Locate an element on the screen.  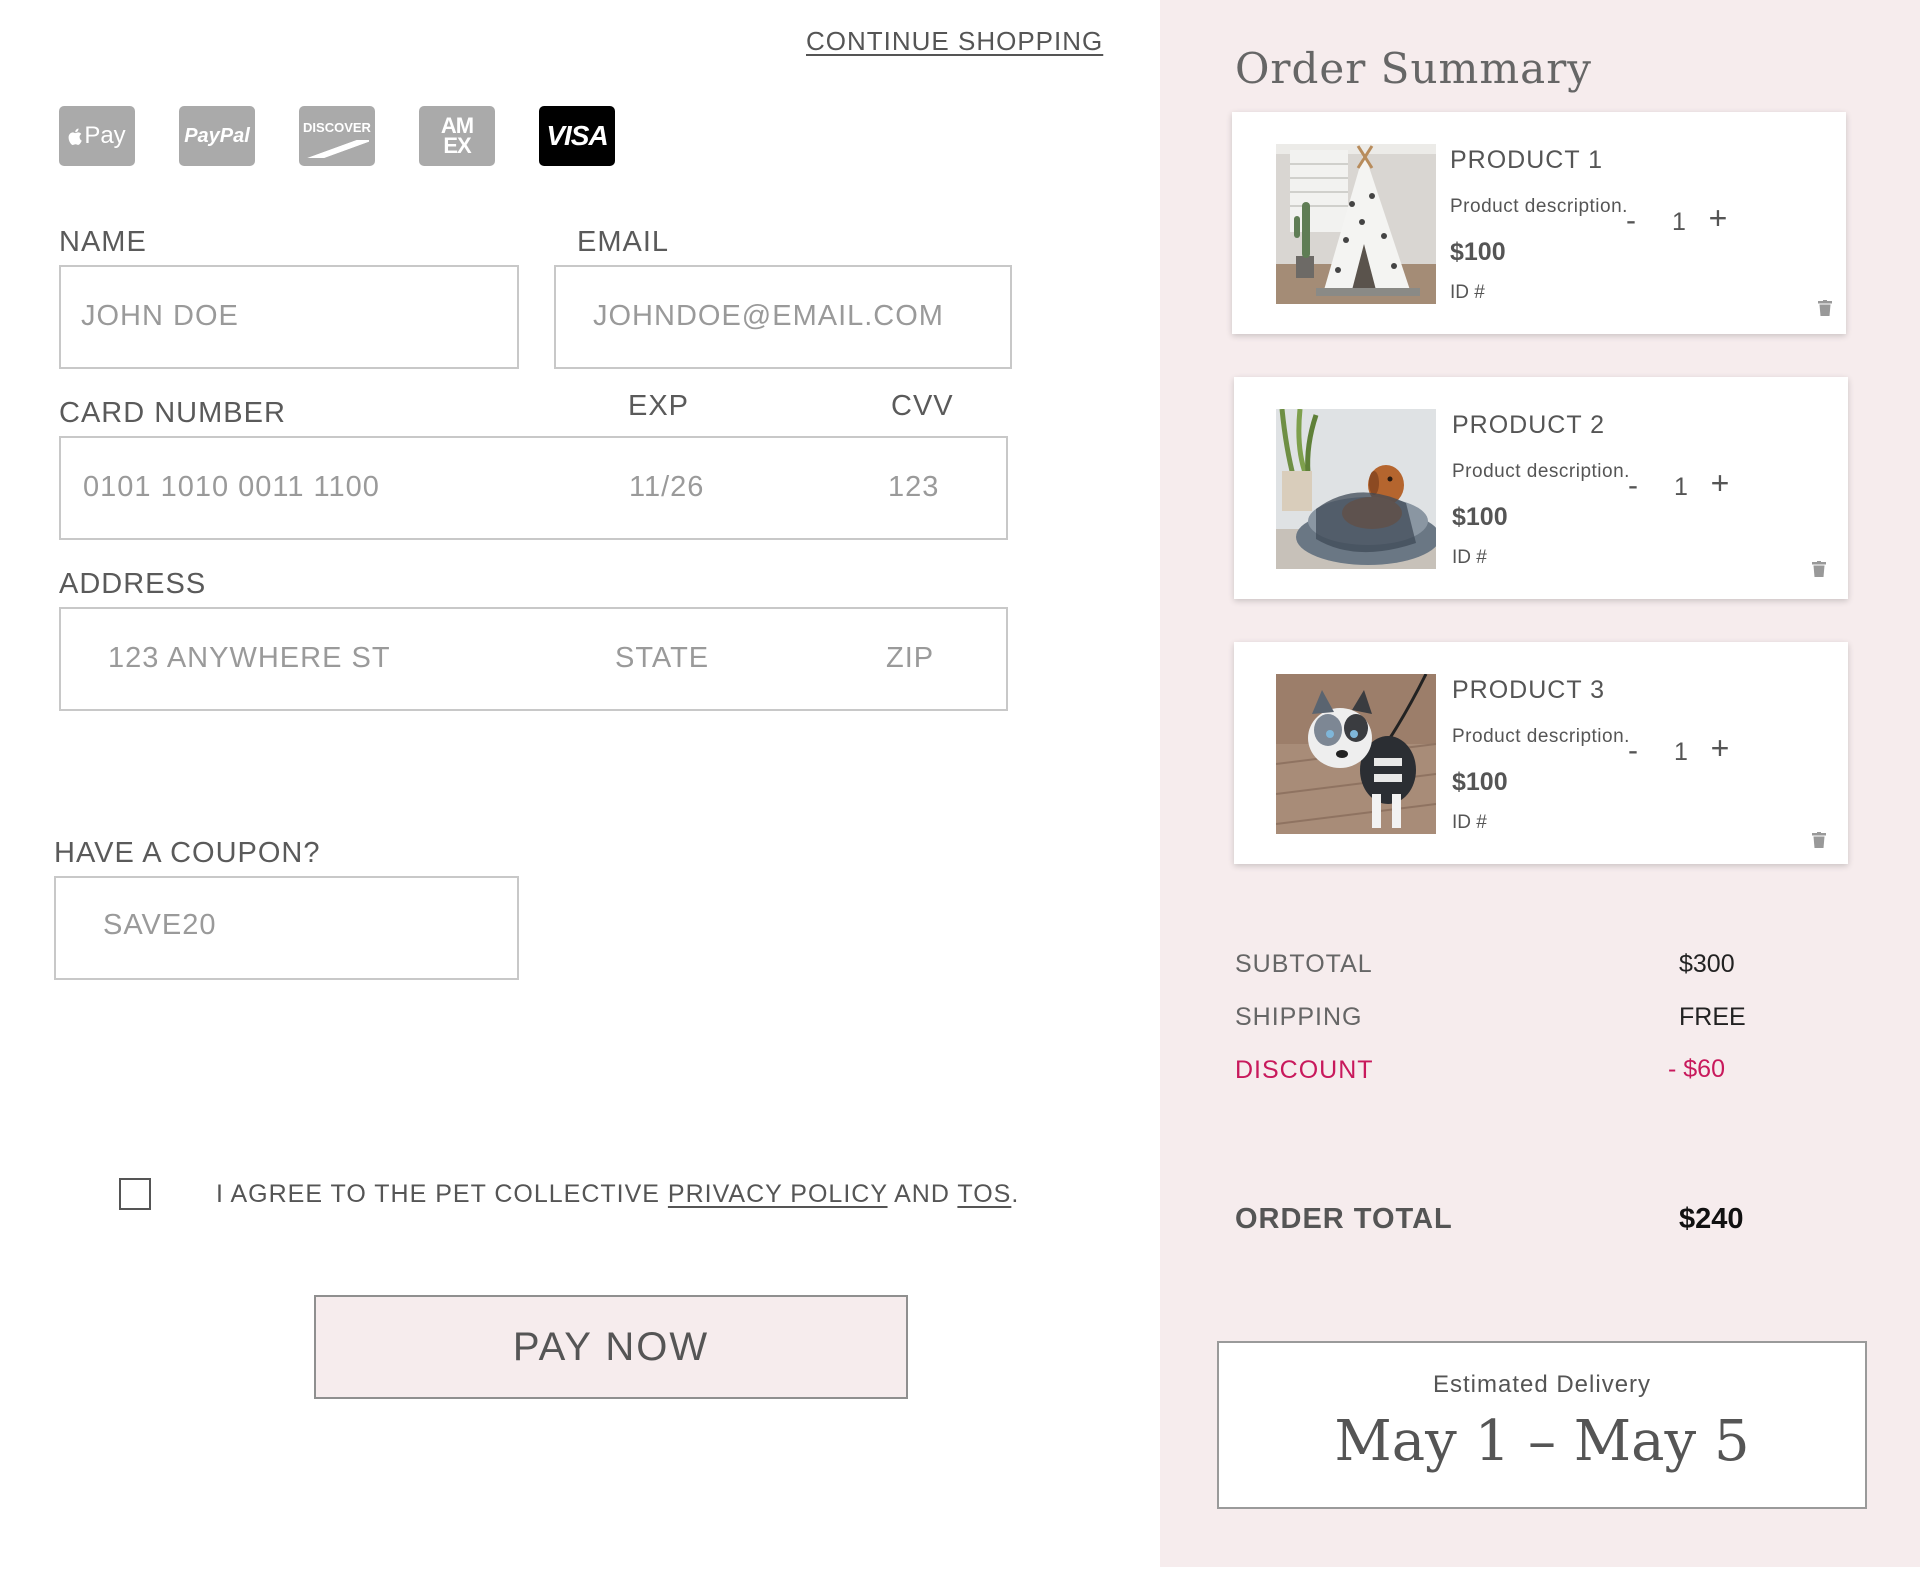
estimated-delivery-dates: May 1 – May 5 is located at coordinates (1542, 1441).